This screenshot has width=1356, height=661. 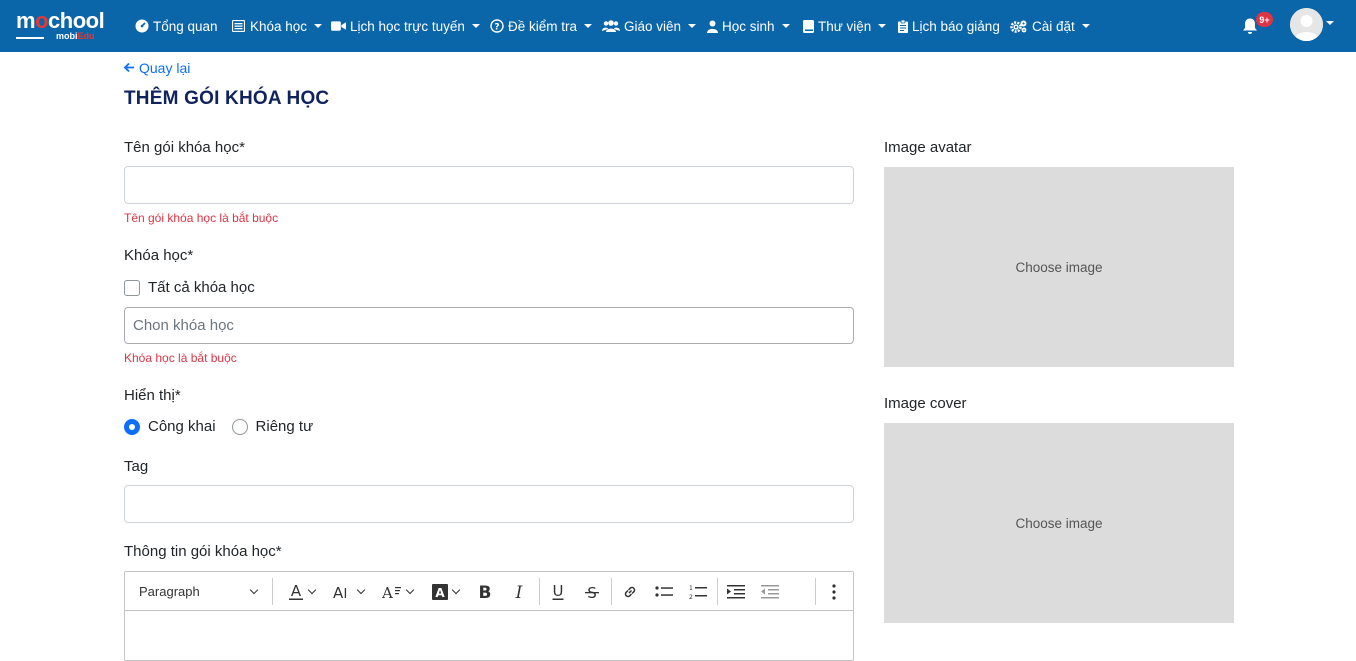 I want to click on highlight-icon: A, so click(x=445, y=591).